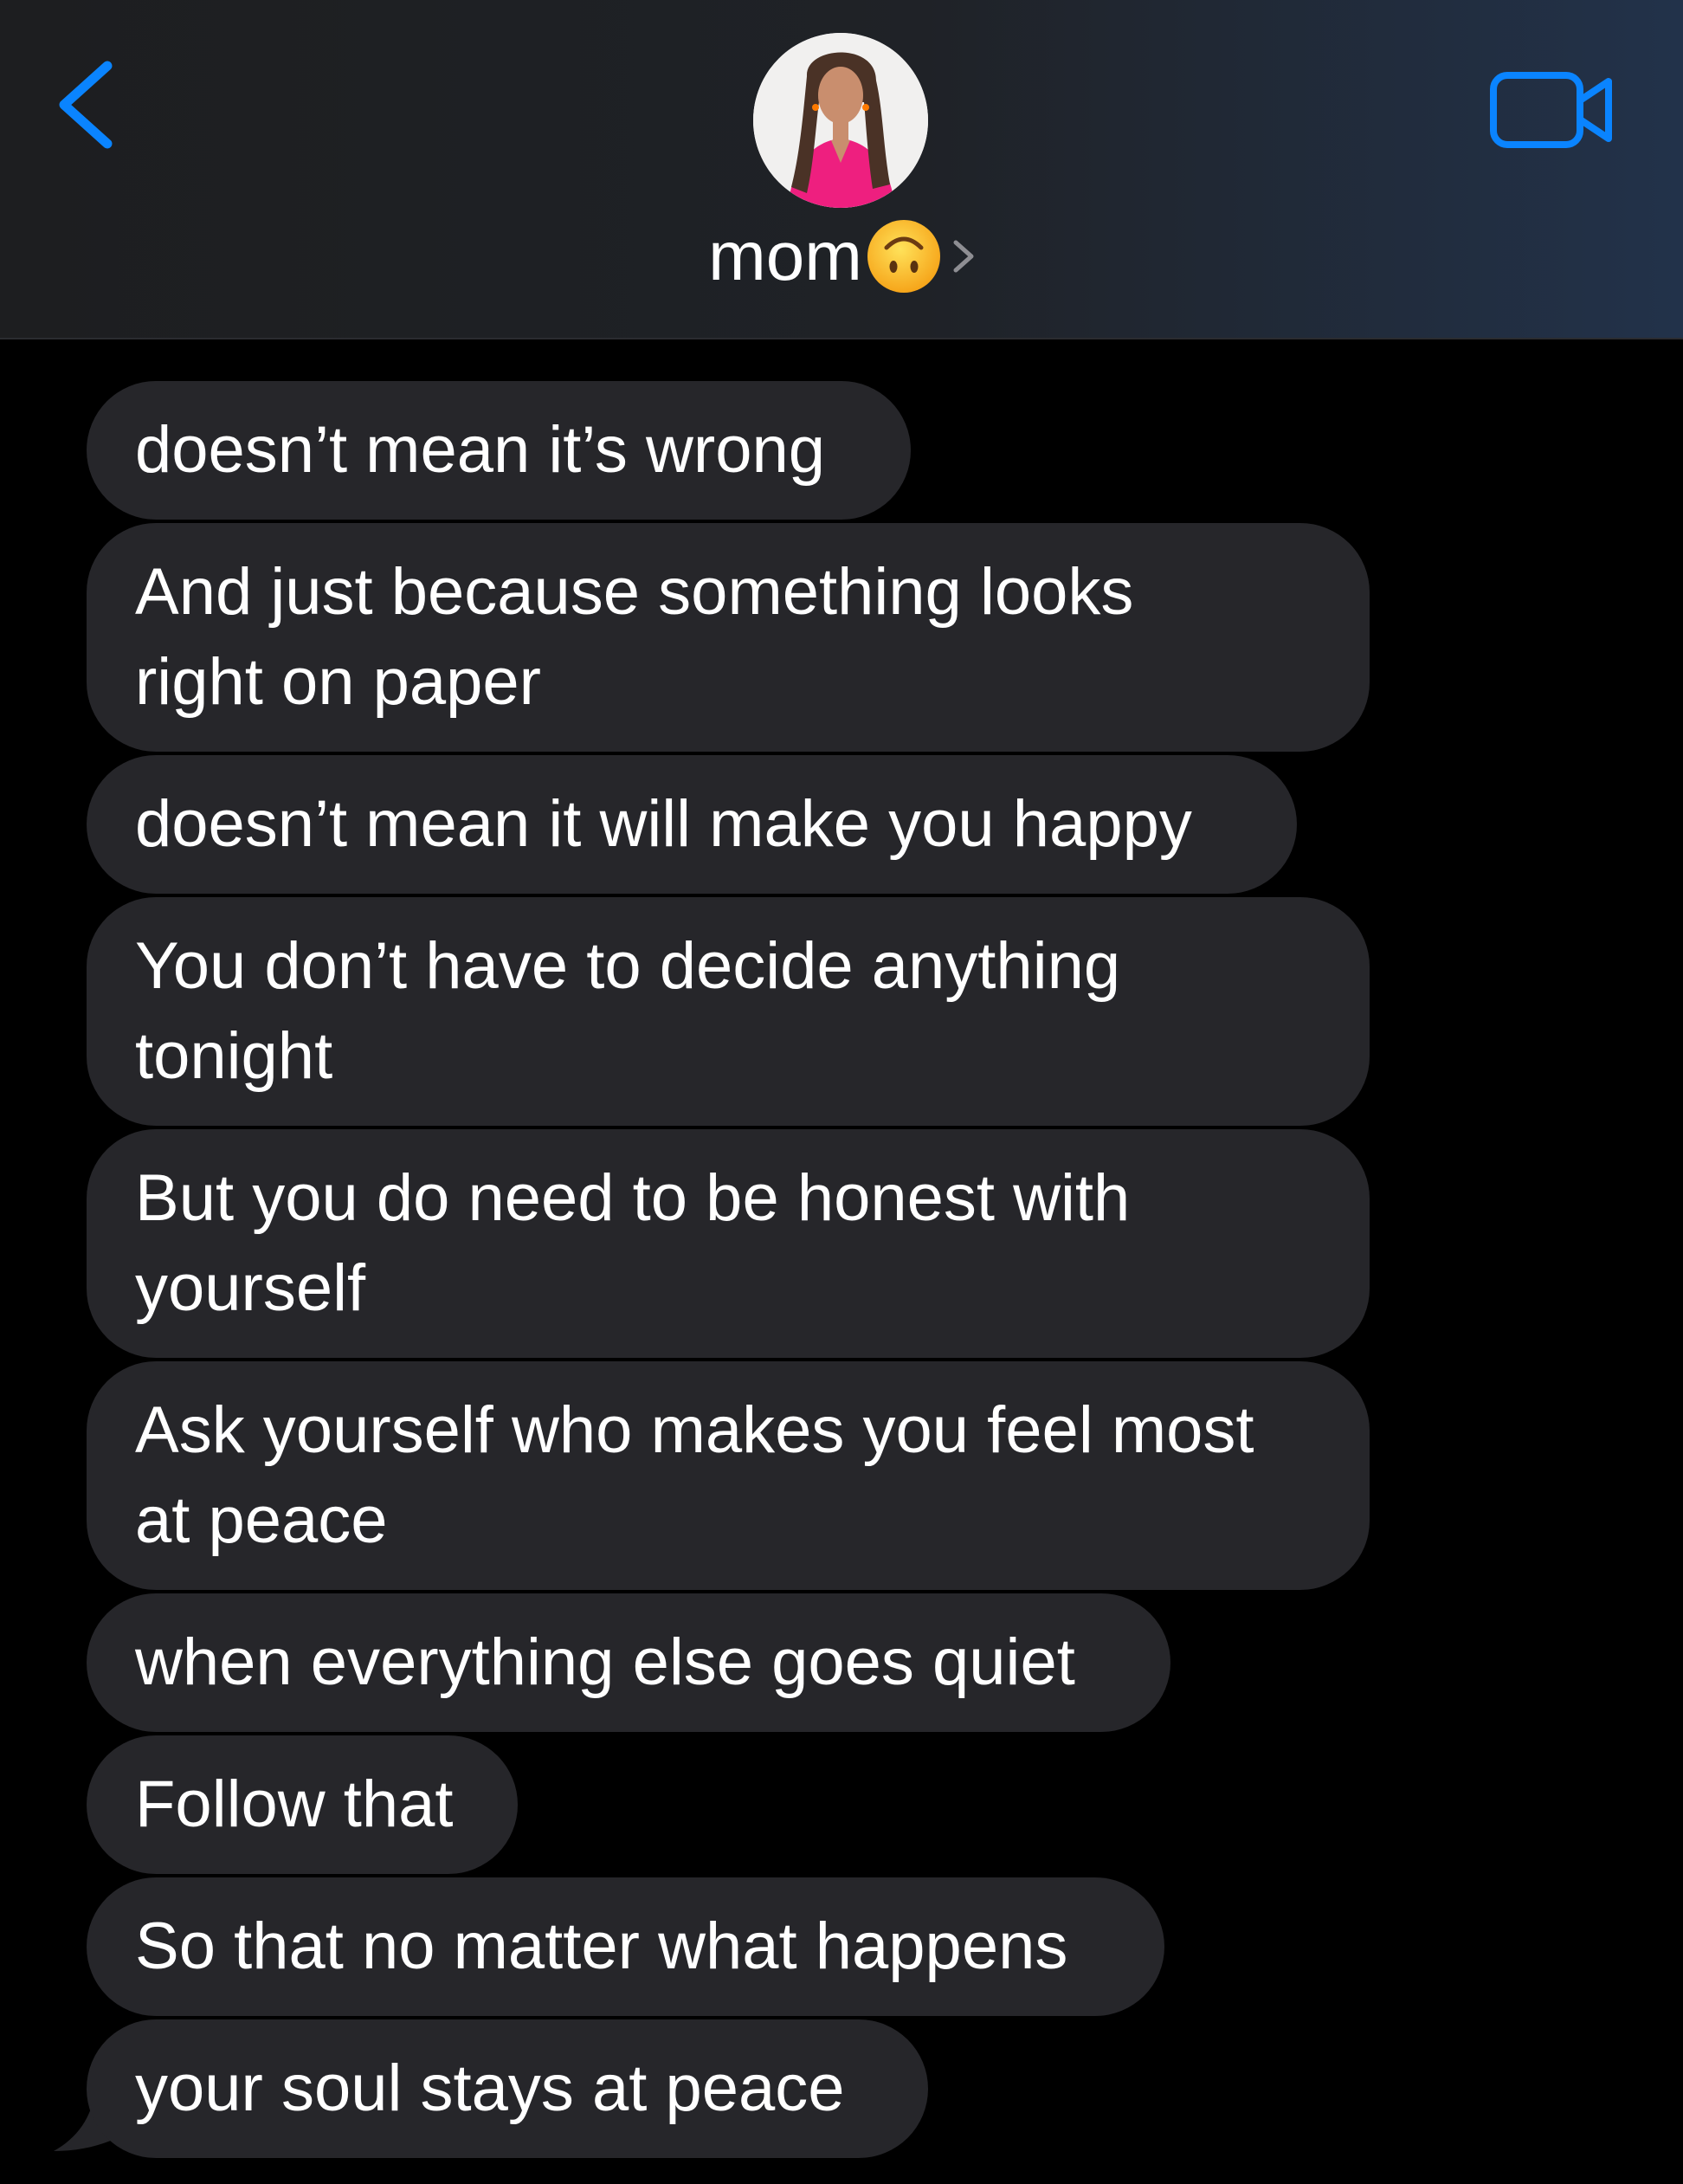 This screenshot has width=1683, height=2184. What do you see at coordinates (338, 682) in the screenshot?
I see `message-text-line: right on paper` at bounding box center [338, 682].